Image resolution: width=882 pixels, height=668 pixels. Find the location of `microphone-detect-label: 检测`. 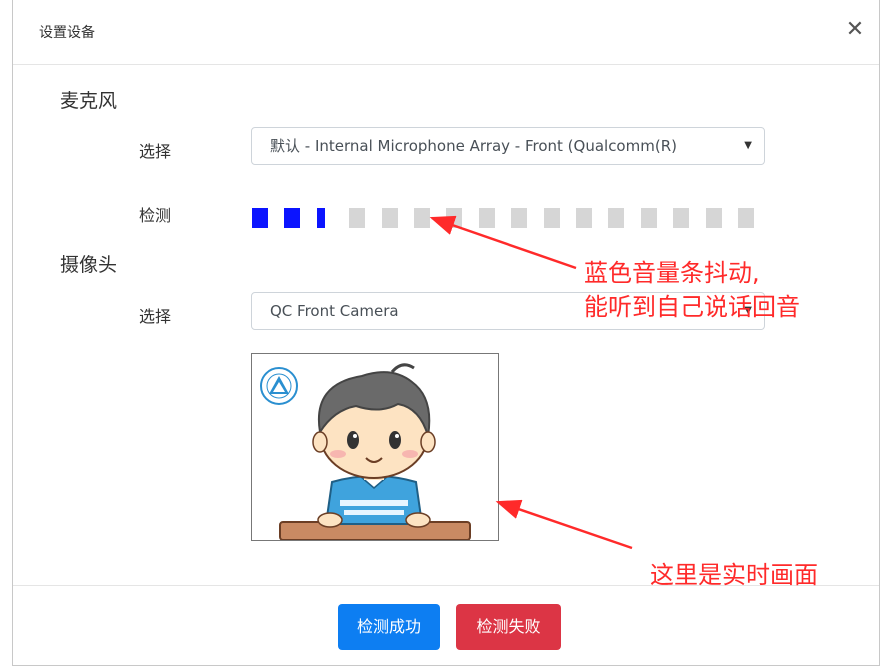

microphone-detect-label: 检测 is located at coordinates (155, 215).